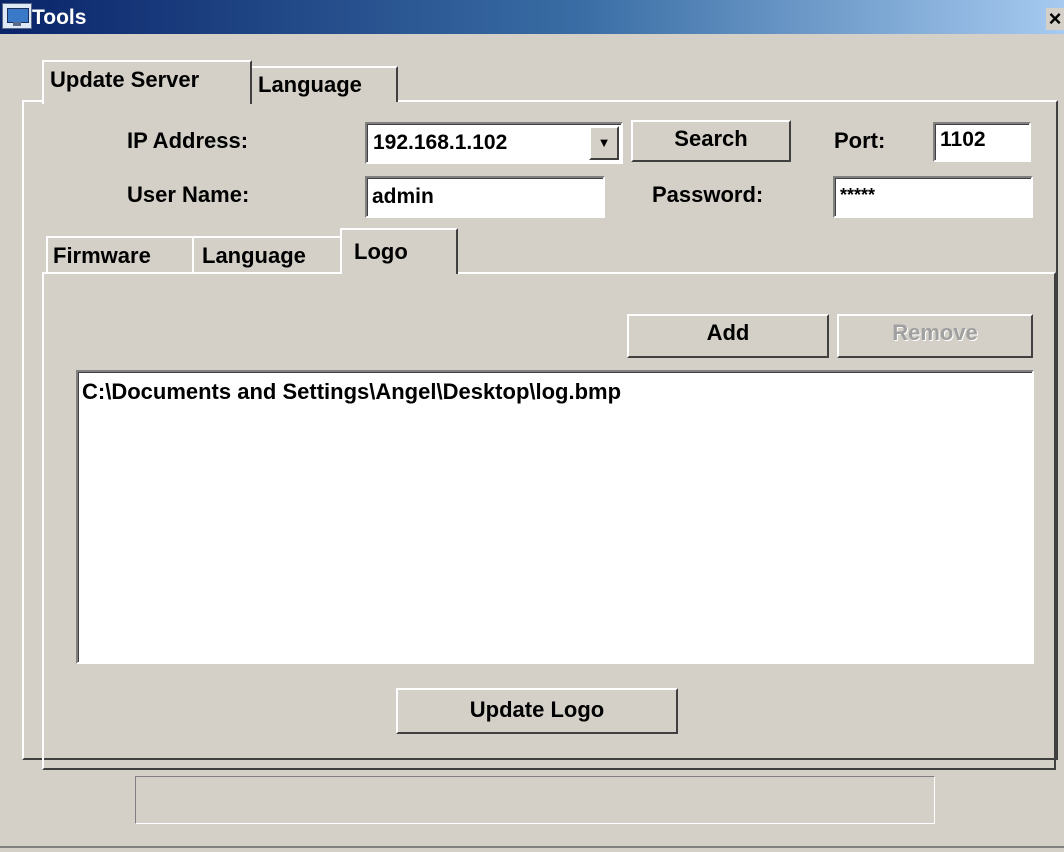 The image size is (1064, 852). I want to click on port-field: 1102, so click(982, 142).